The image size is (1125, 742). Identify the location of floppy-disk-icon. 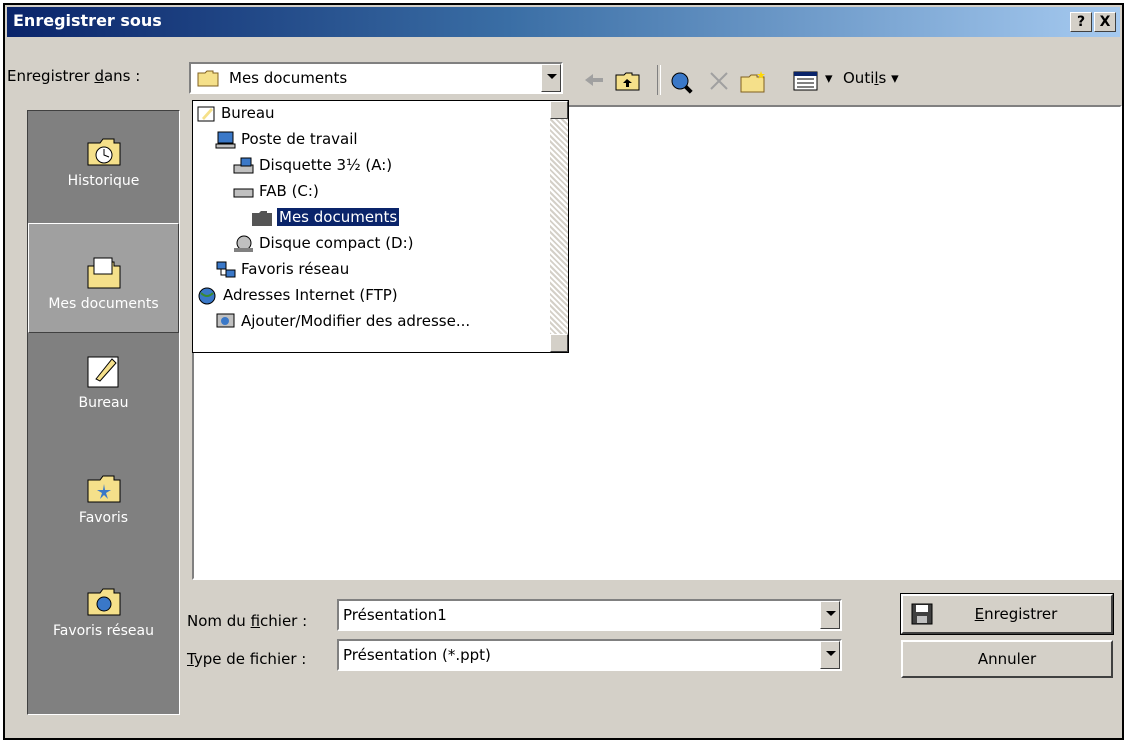
(922, 614).